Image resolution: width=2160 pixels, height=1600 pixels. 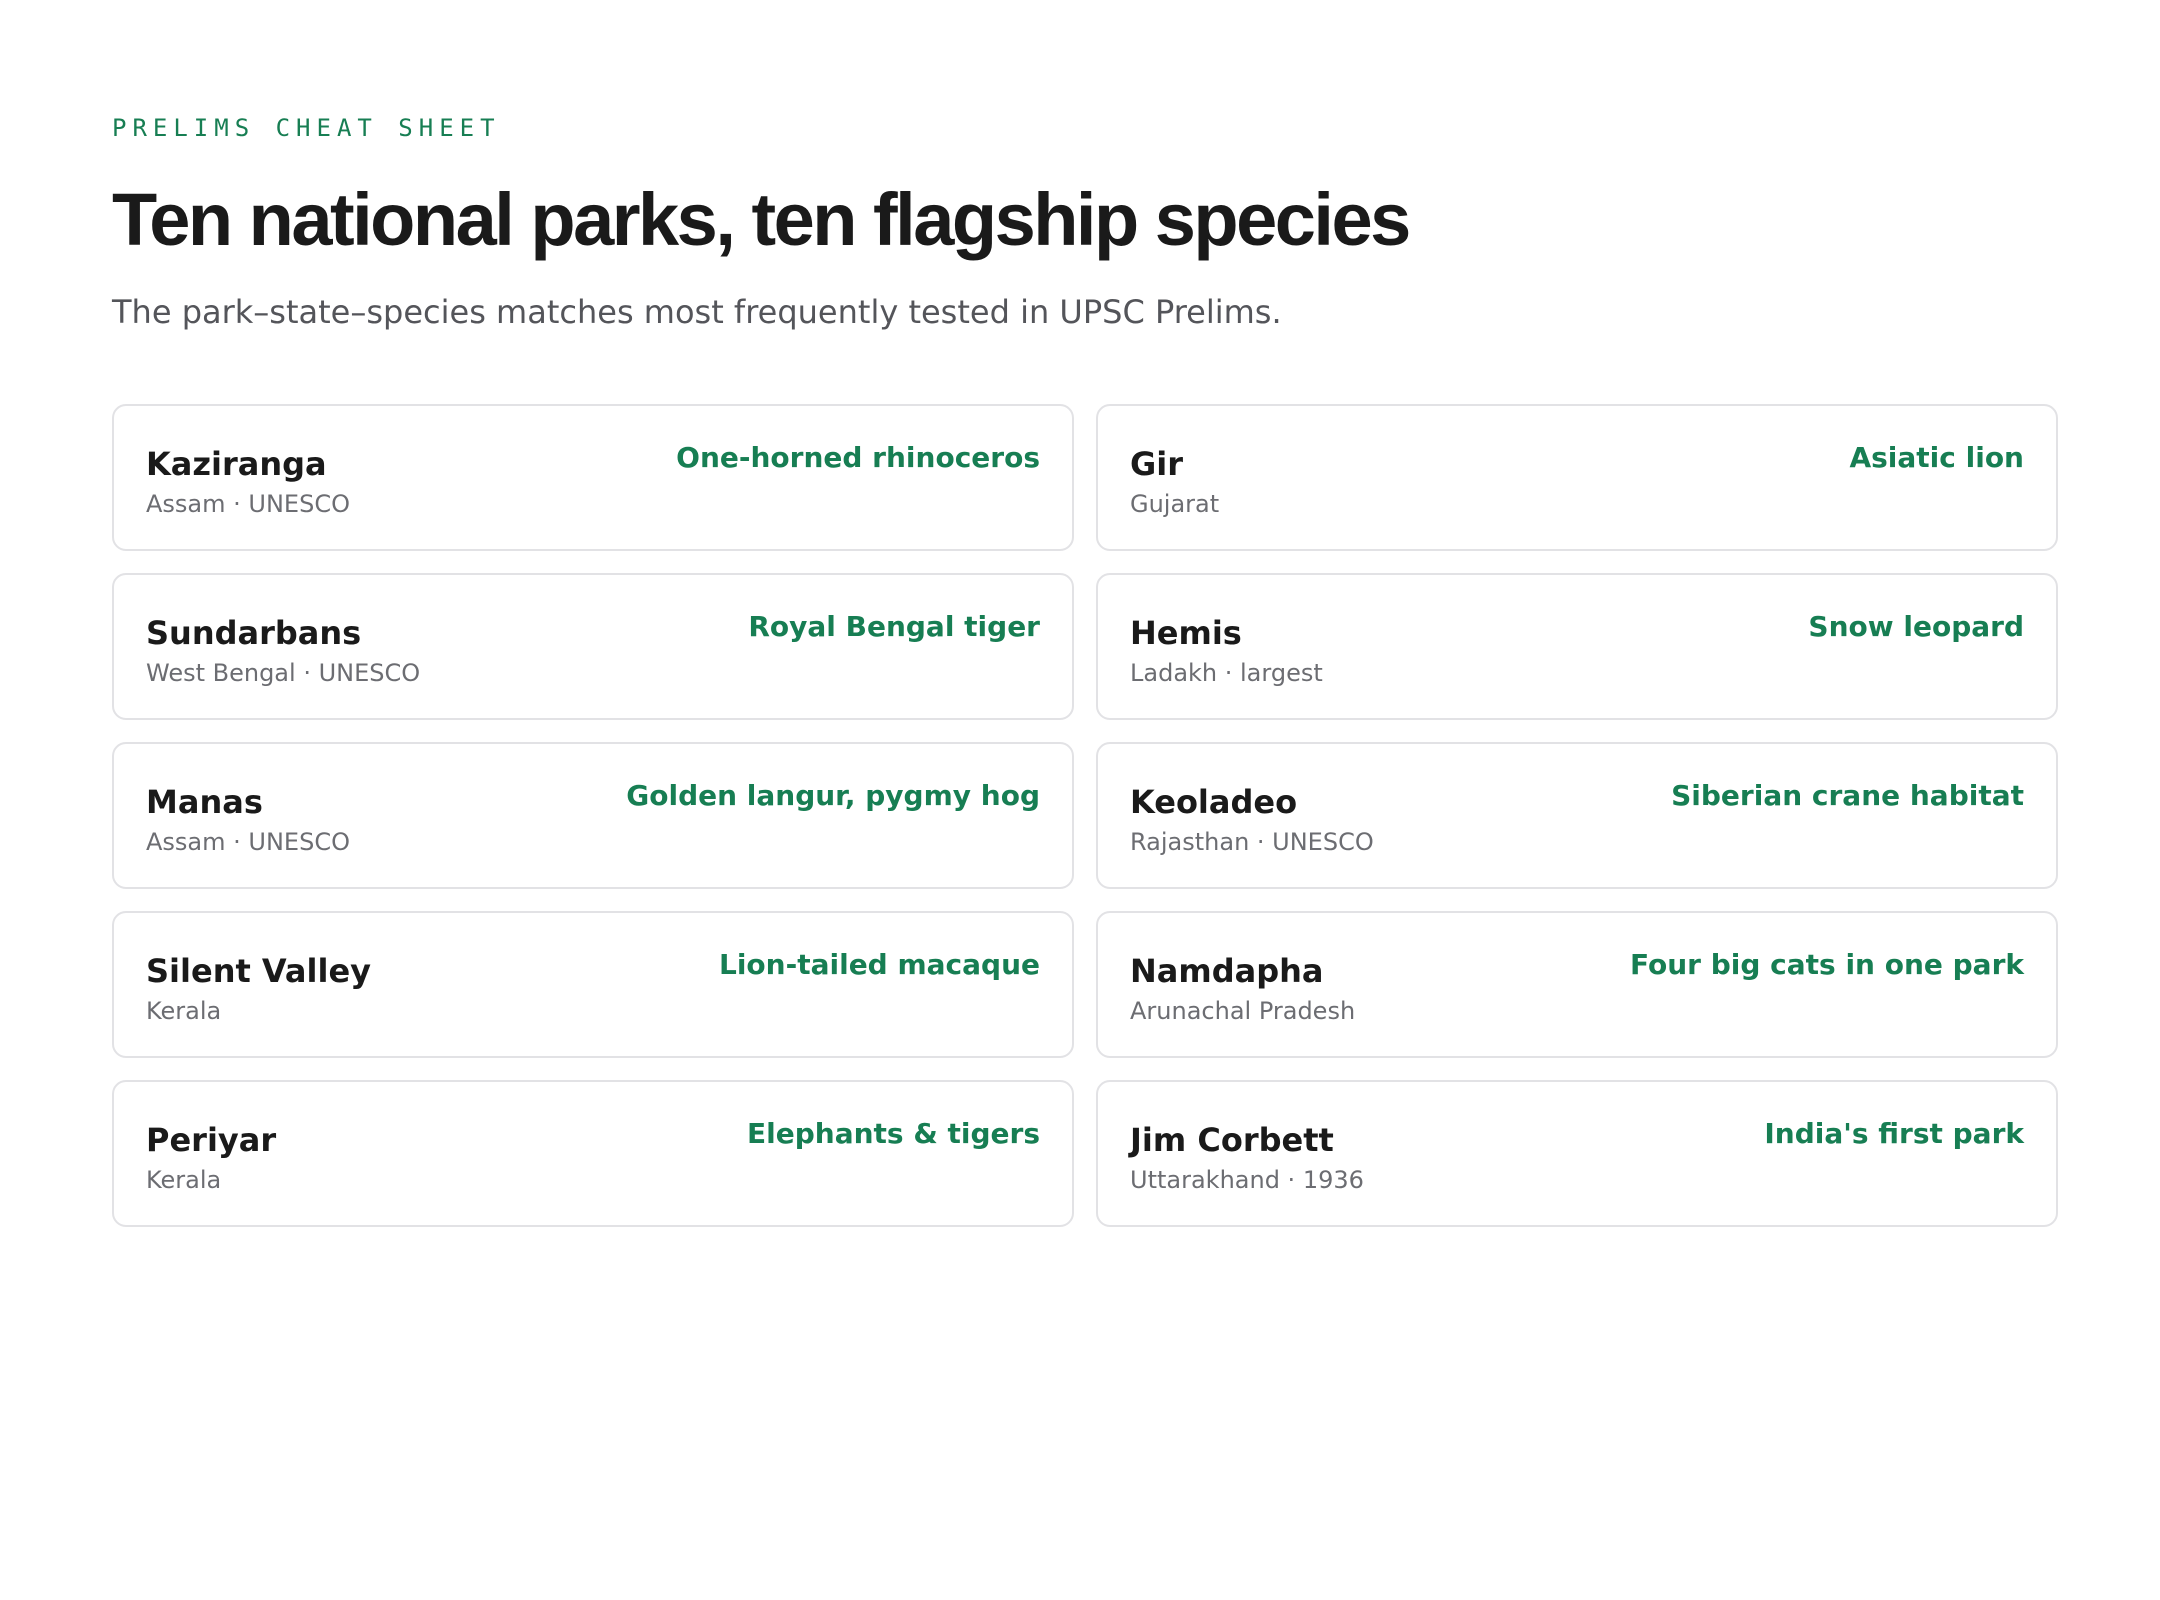 I want to click on flagship-species: Royal Bengal tiger, so click(x=894, y=626).